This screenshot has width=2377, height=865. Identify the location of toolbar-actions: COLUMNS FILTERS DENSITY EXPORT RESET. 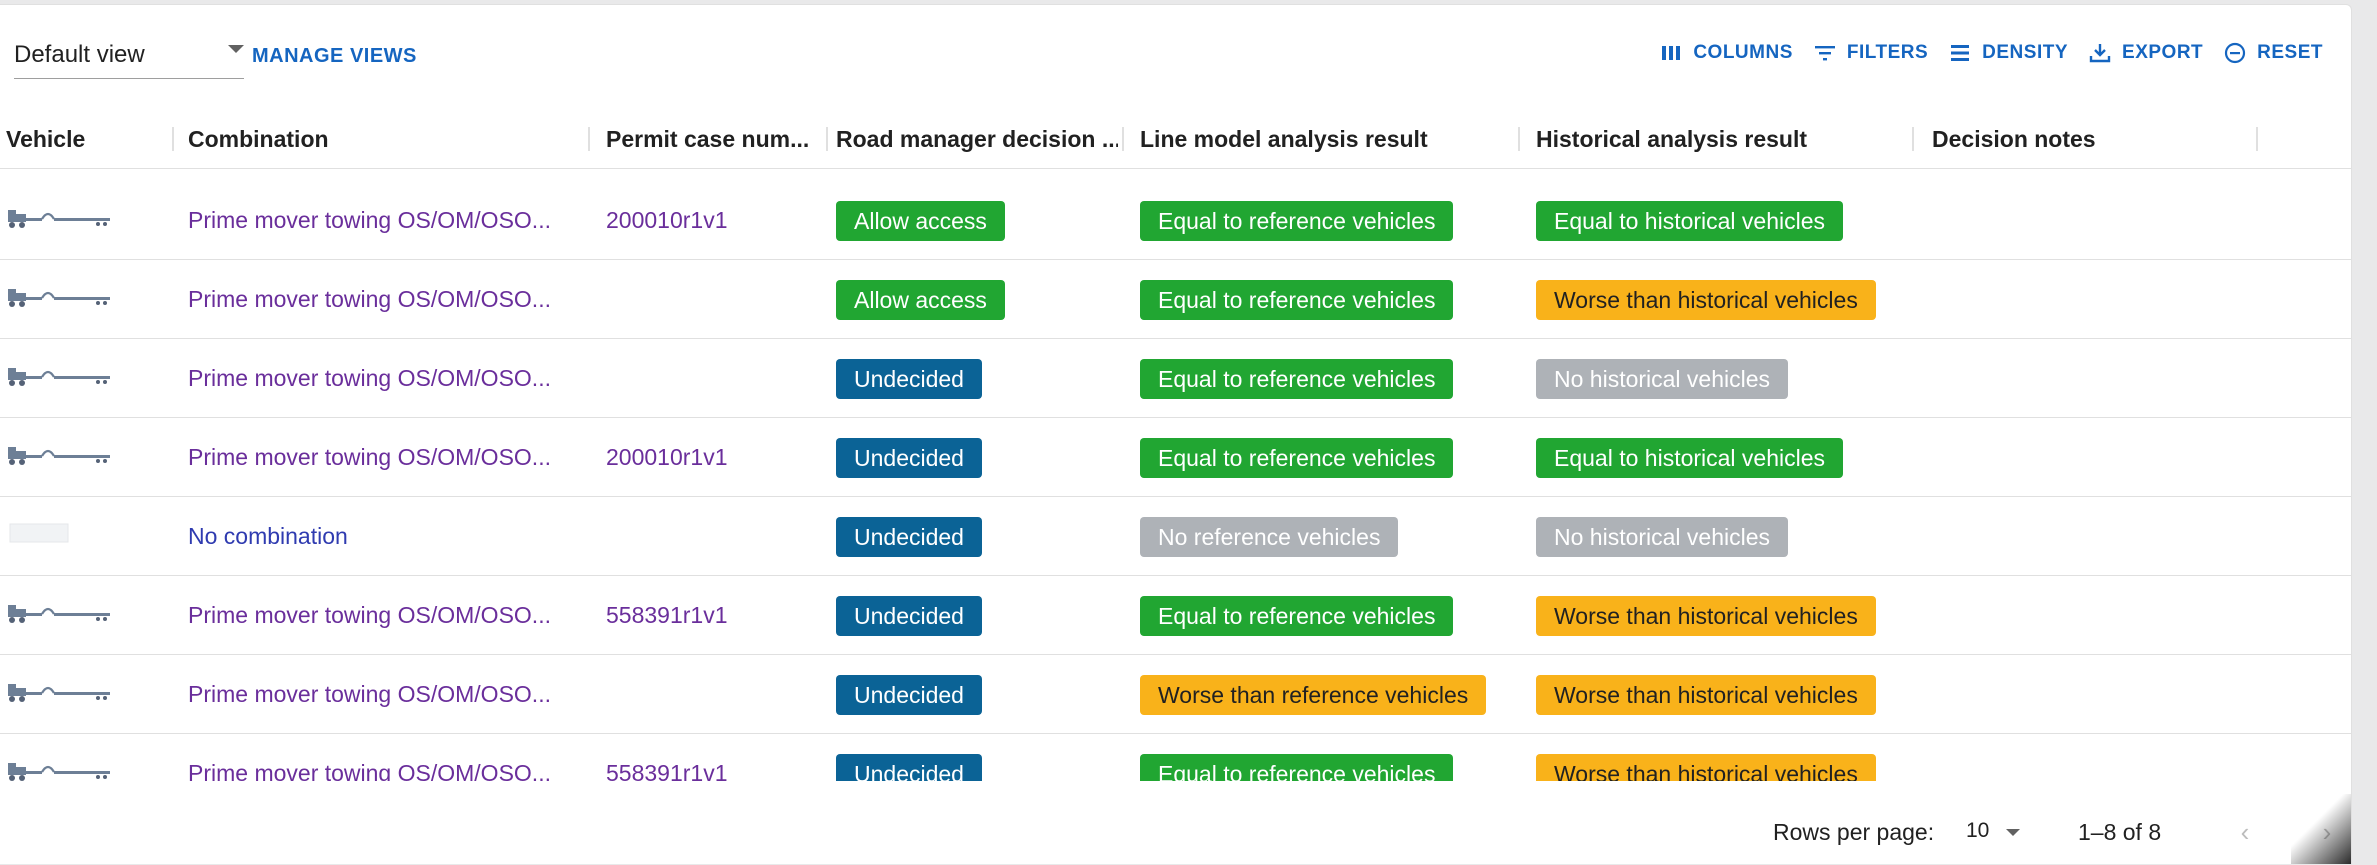
(1991, 53).